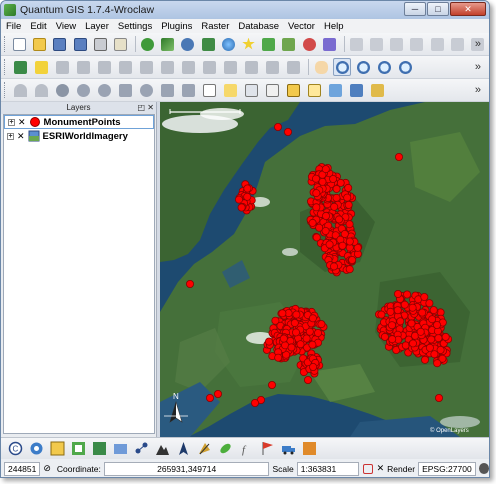  Describe the element at coordinates (186, 468) in the screenshot. I see `coordinate-field: 265931,349714` at that location.